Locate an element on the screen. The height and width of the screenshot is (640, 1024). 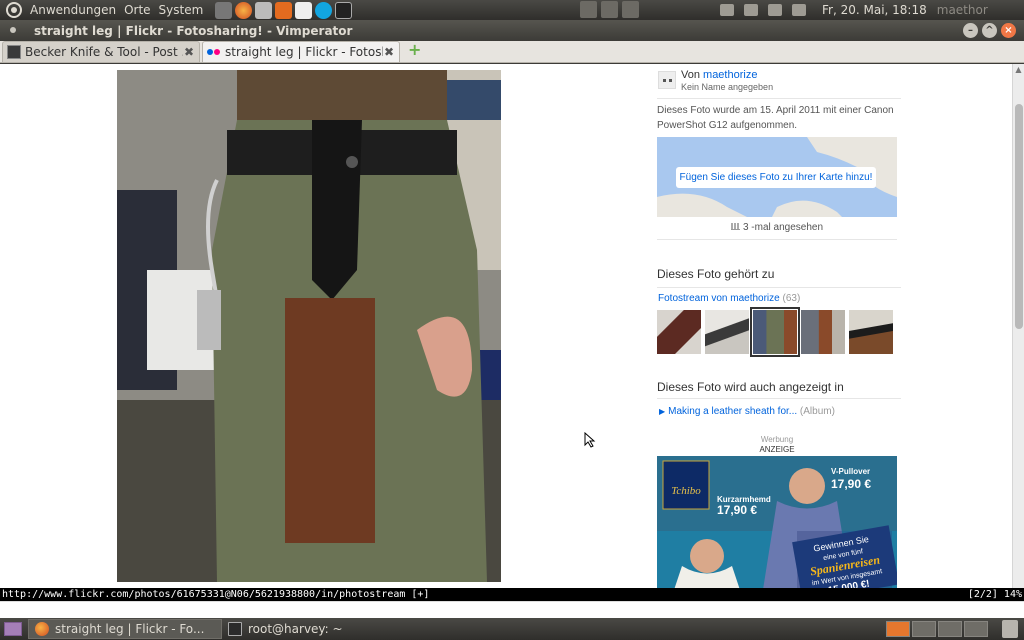
ad-sublabel: ANZEIGE is located at coordinates (777, 449).